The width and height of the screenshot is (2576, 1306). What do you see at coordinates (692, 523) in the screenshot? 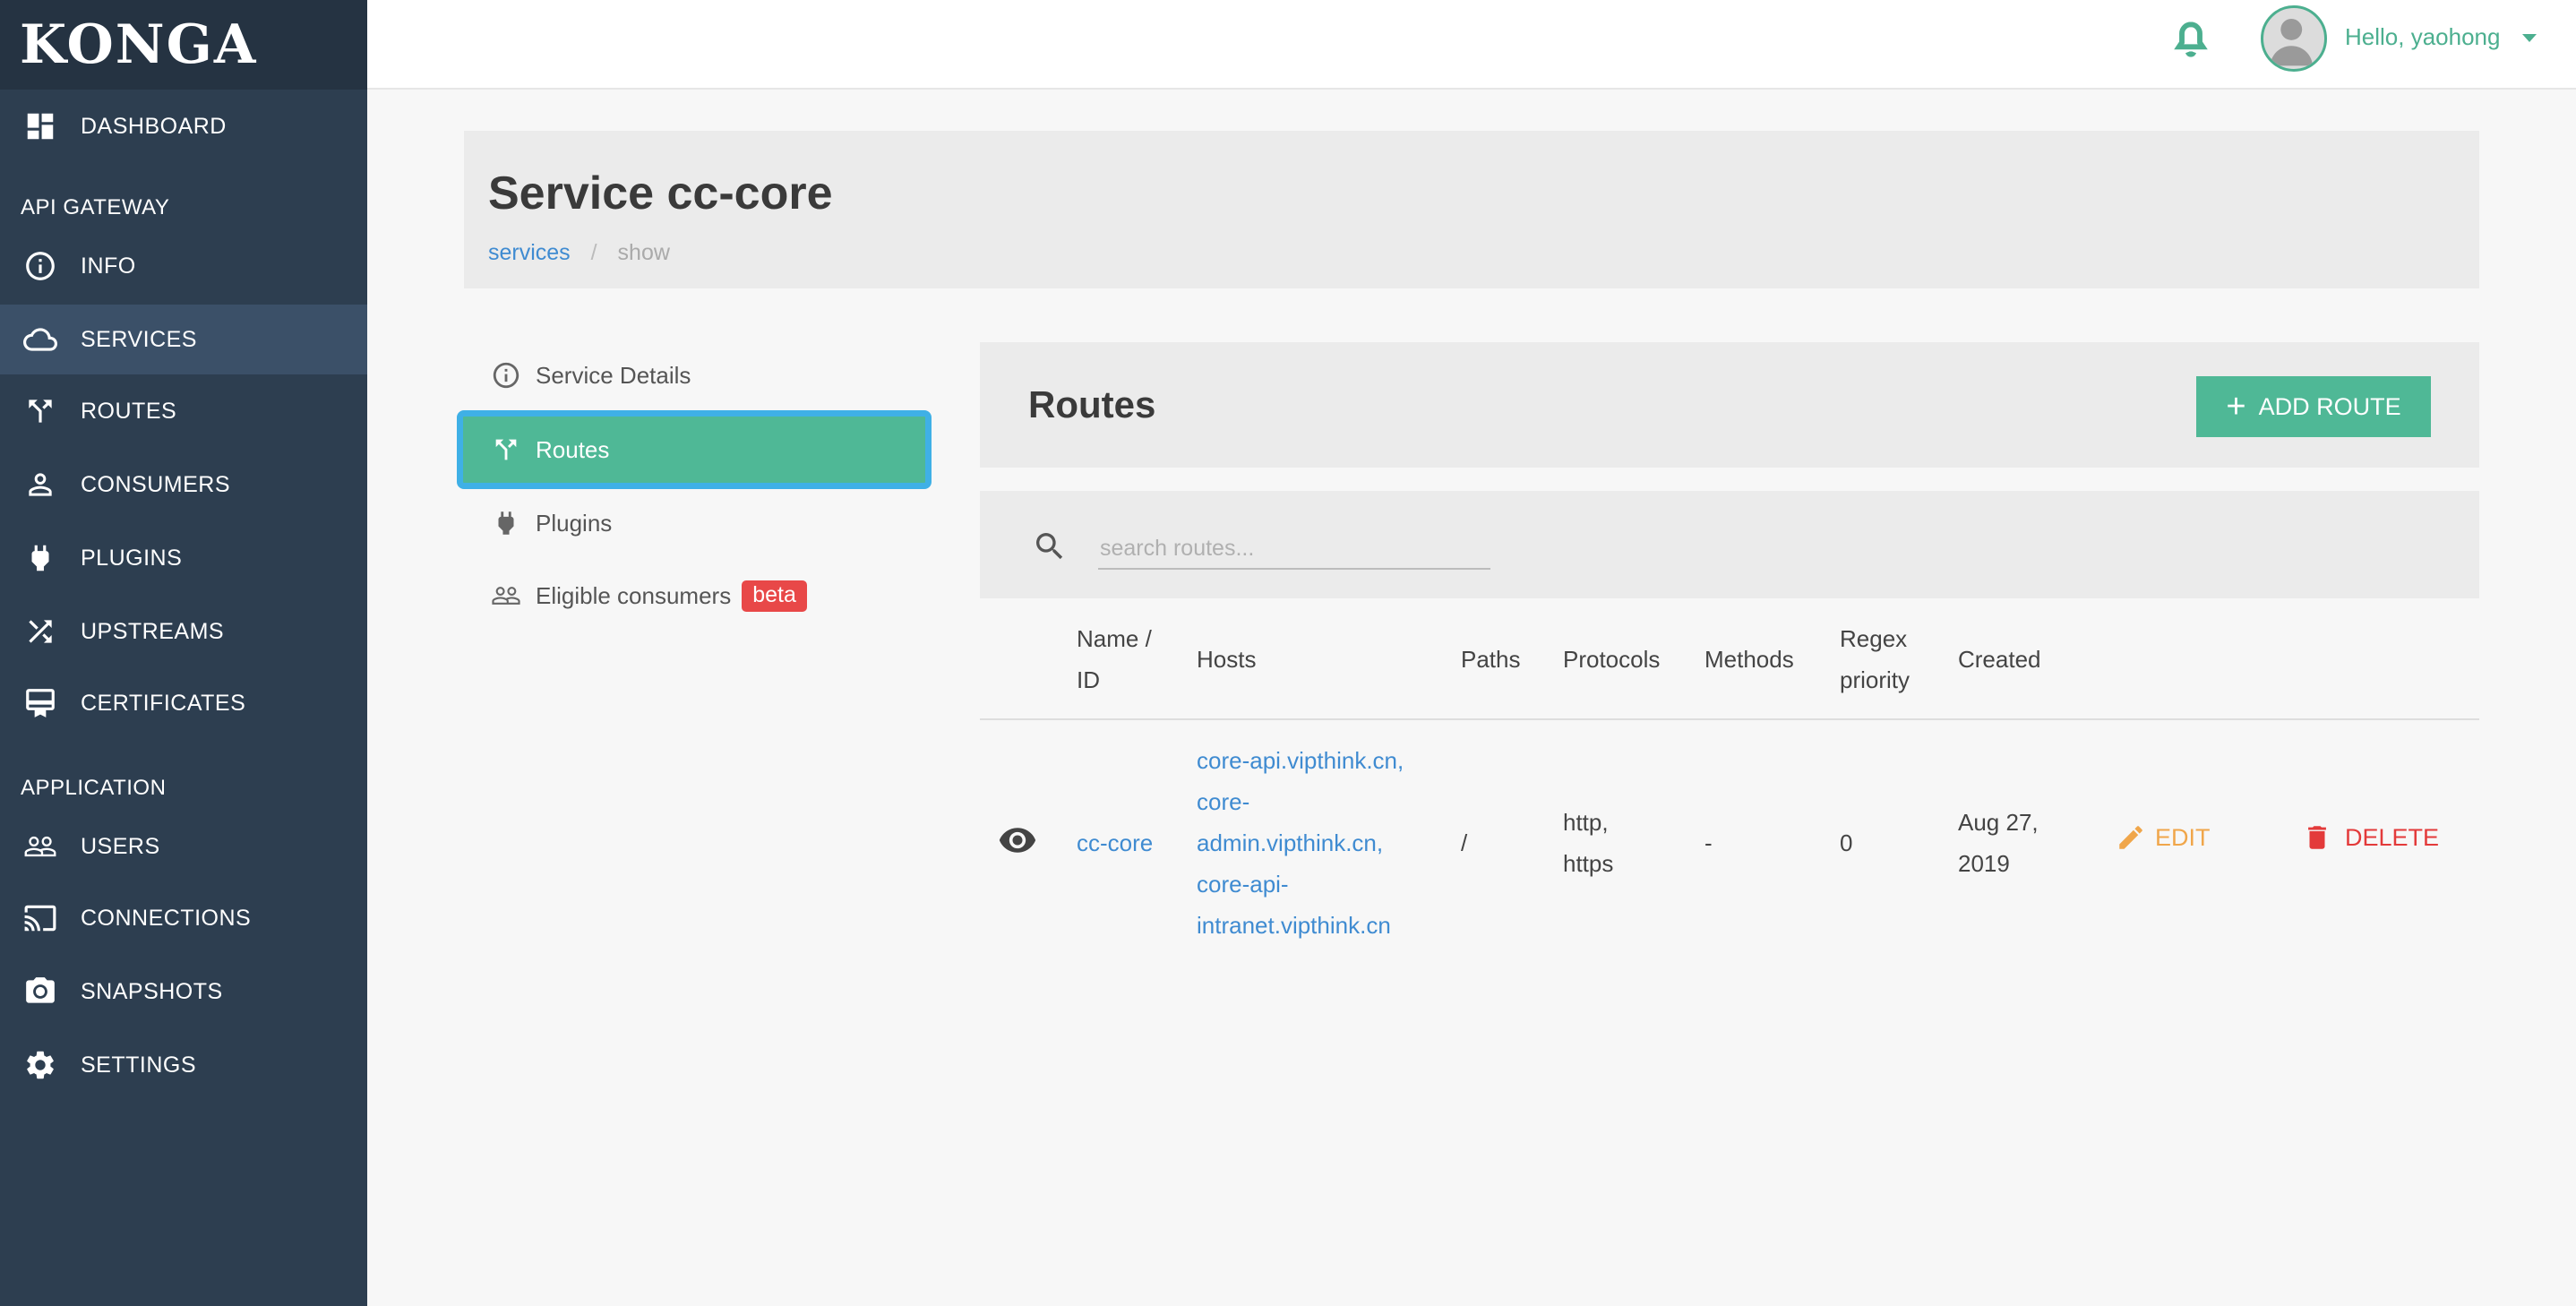
I see `submenu-plugins: Plugins` at bounding box center [692, 523].